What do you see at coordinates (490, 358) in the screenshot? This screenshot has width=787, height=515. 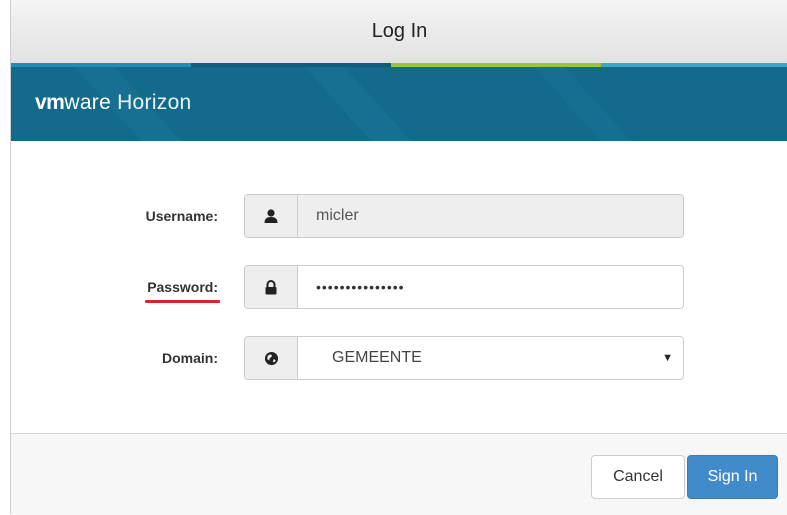 I see `domain-select: GEMEENTE ▼` at bounding box center [490, 358].